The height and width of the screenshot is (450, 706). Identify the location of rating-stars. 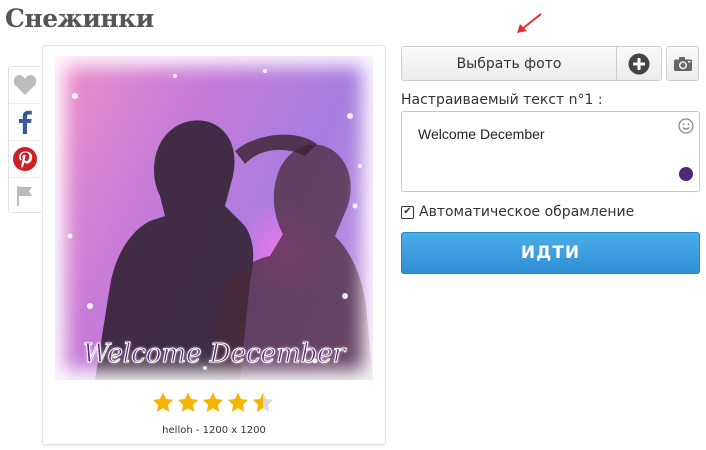
(213, 402).